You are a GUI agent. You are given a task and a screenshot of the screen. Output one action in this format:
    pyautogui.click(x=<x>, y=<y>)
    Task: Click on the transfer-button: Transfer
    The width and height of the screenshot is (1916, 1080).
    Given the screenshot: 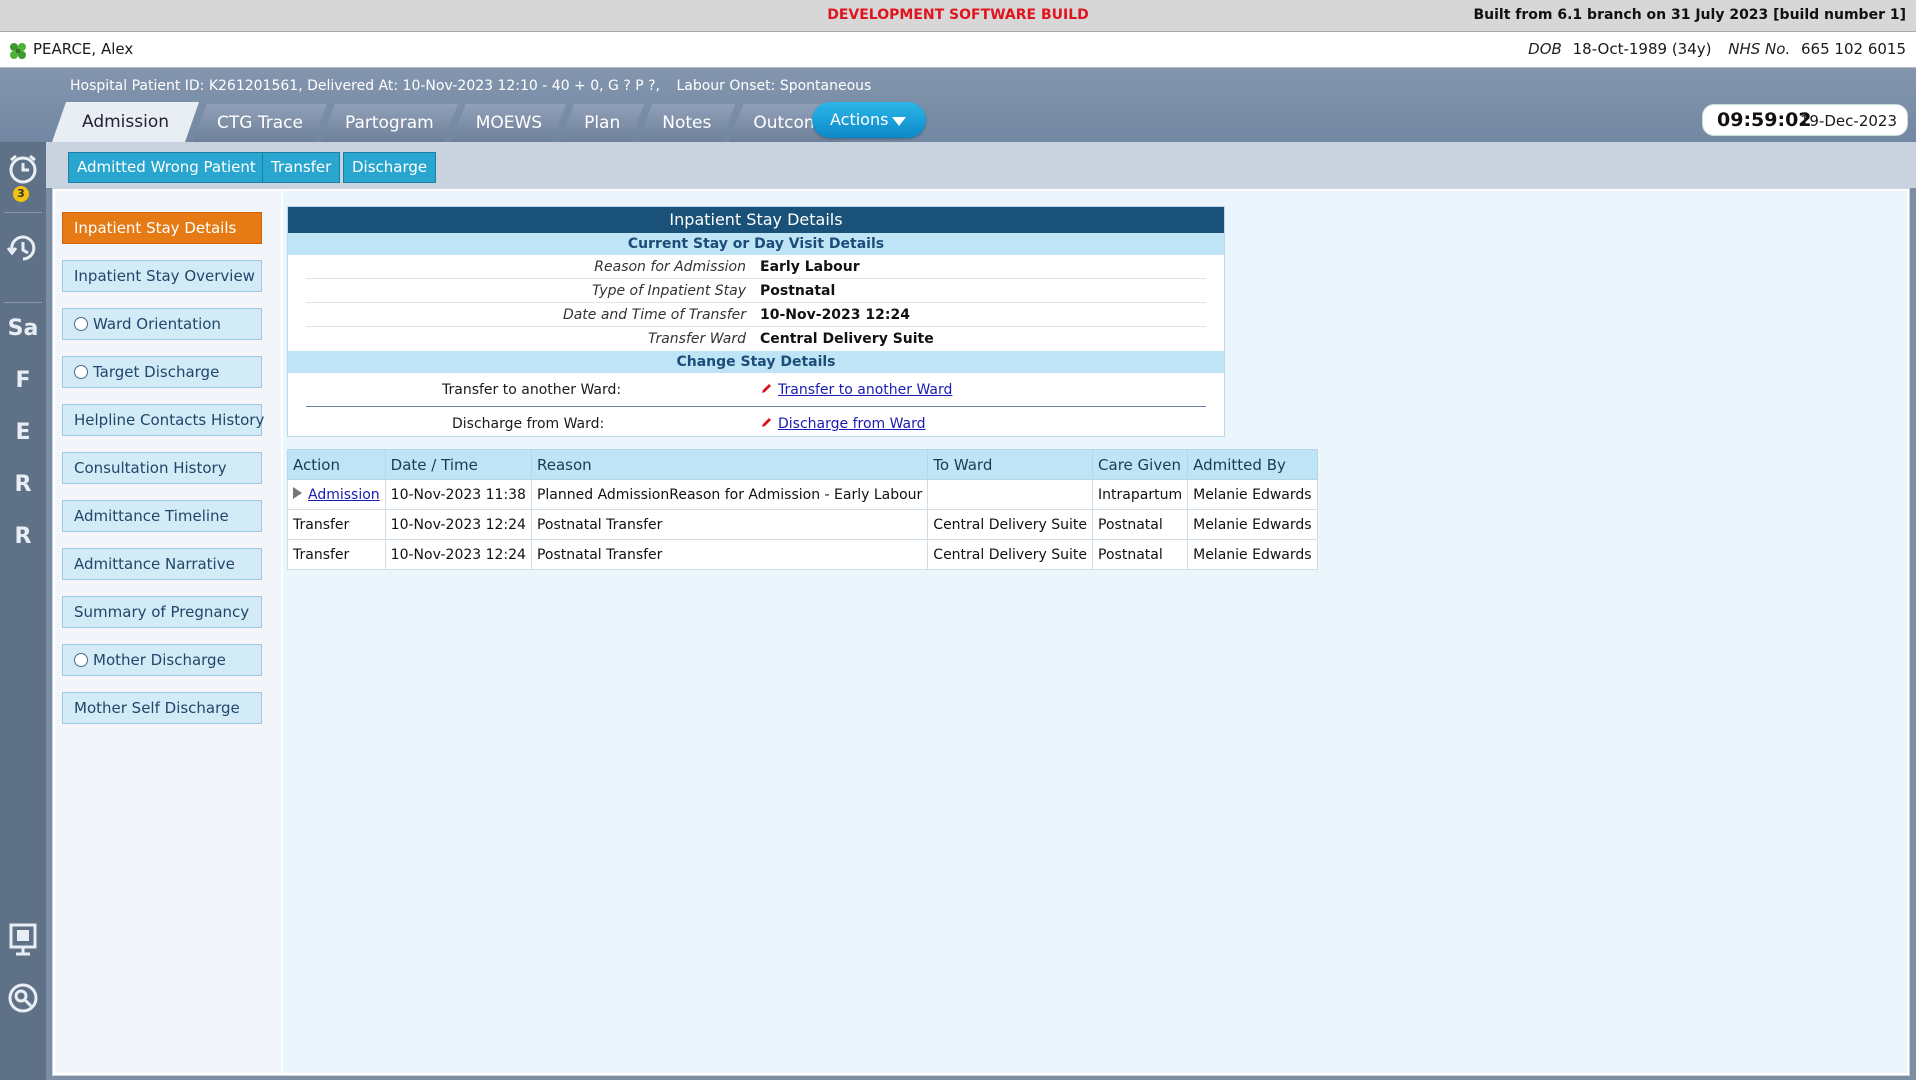 What is the action you would take?
    pyautogui.click(x=301, y=167)
    